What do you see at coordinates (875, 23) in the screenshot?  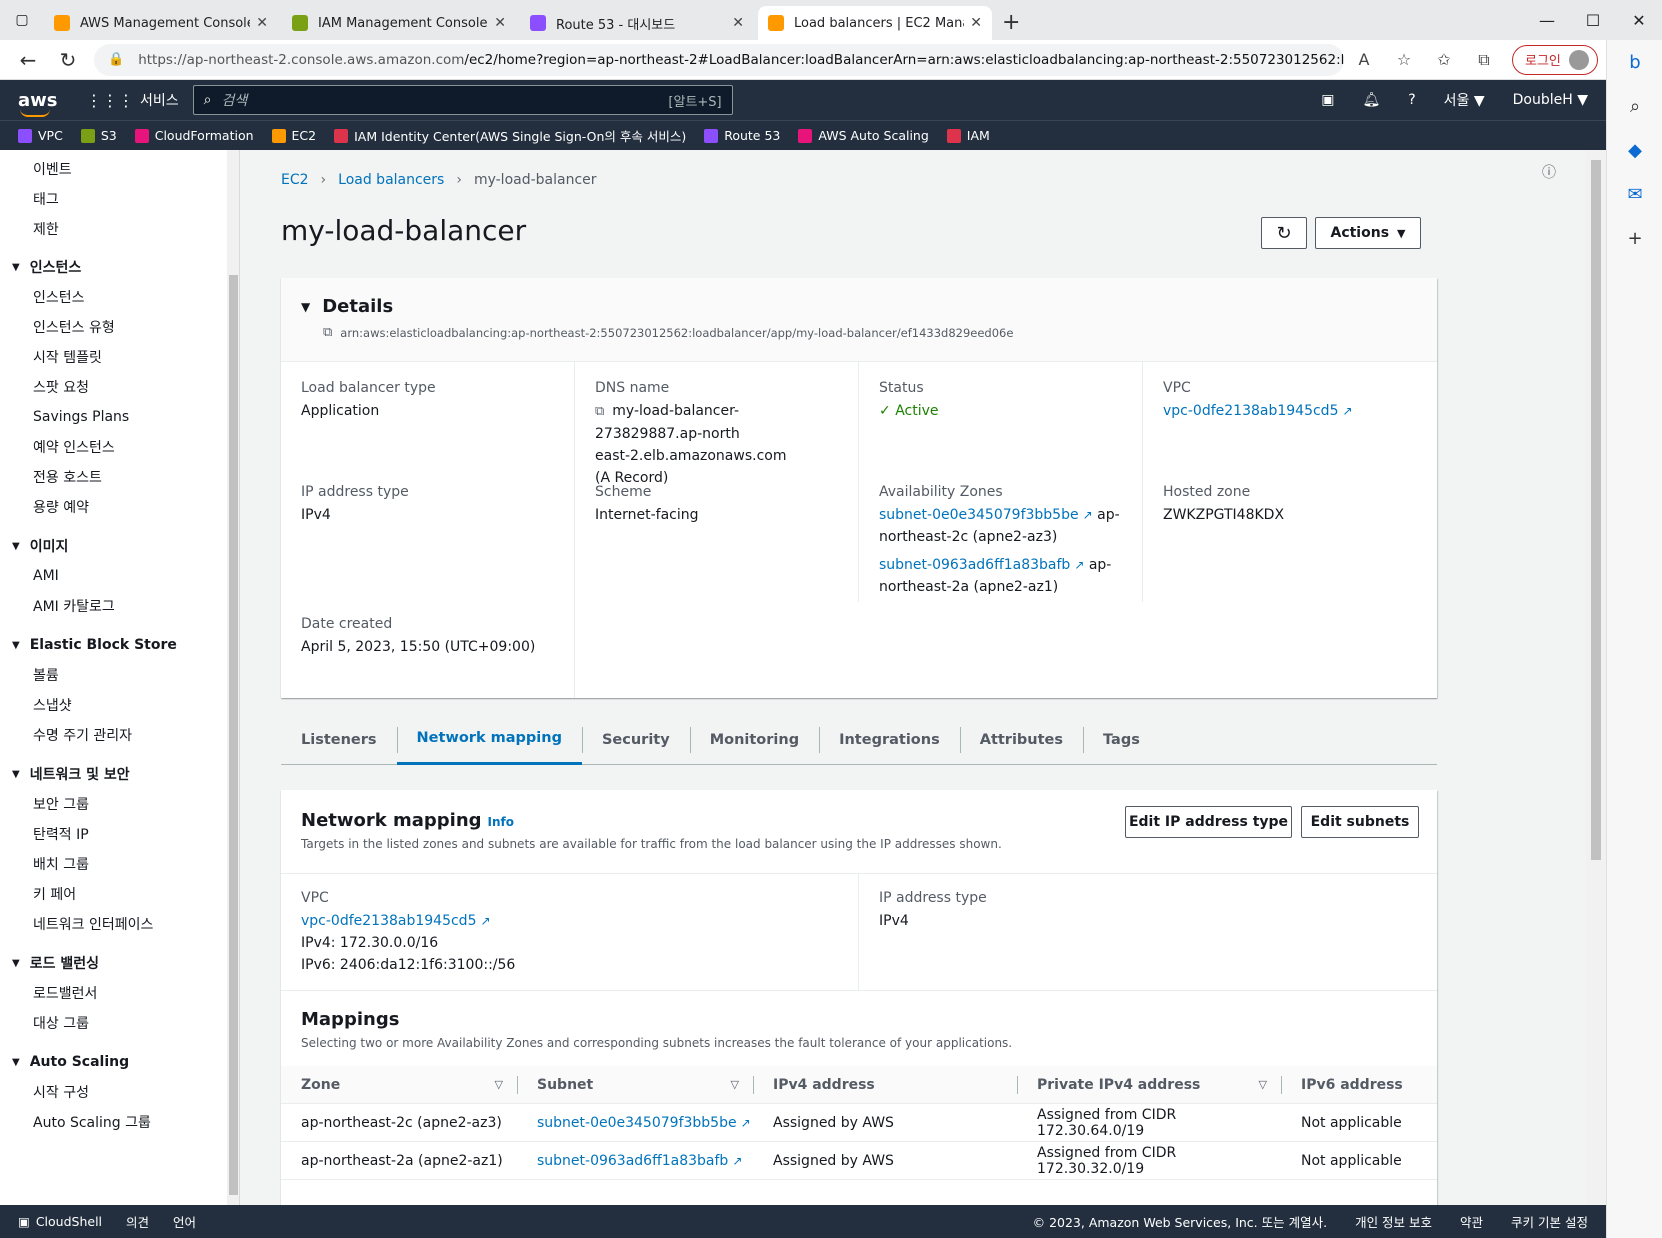 I see `browser-tab-active: Load balancers | EC2 Management ✕` at bounding box center [875, 23].